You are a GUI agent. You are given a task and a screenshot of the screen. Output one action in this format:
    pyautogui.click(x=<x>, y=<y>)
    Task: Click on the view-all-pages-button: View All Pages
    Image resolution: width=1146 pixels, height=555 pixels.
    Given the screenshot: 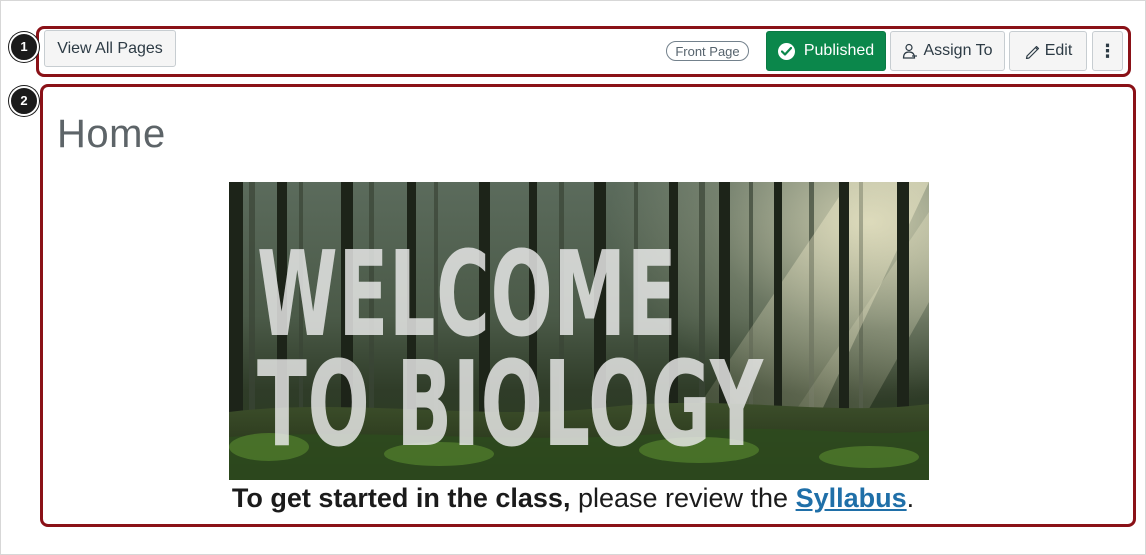 What is the action you would take?
    pyautogui.click(x=110, y=48)
    